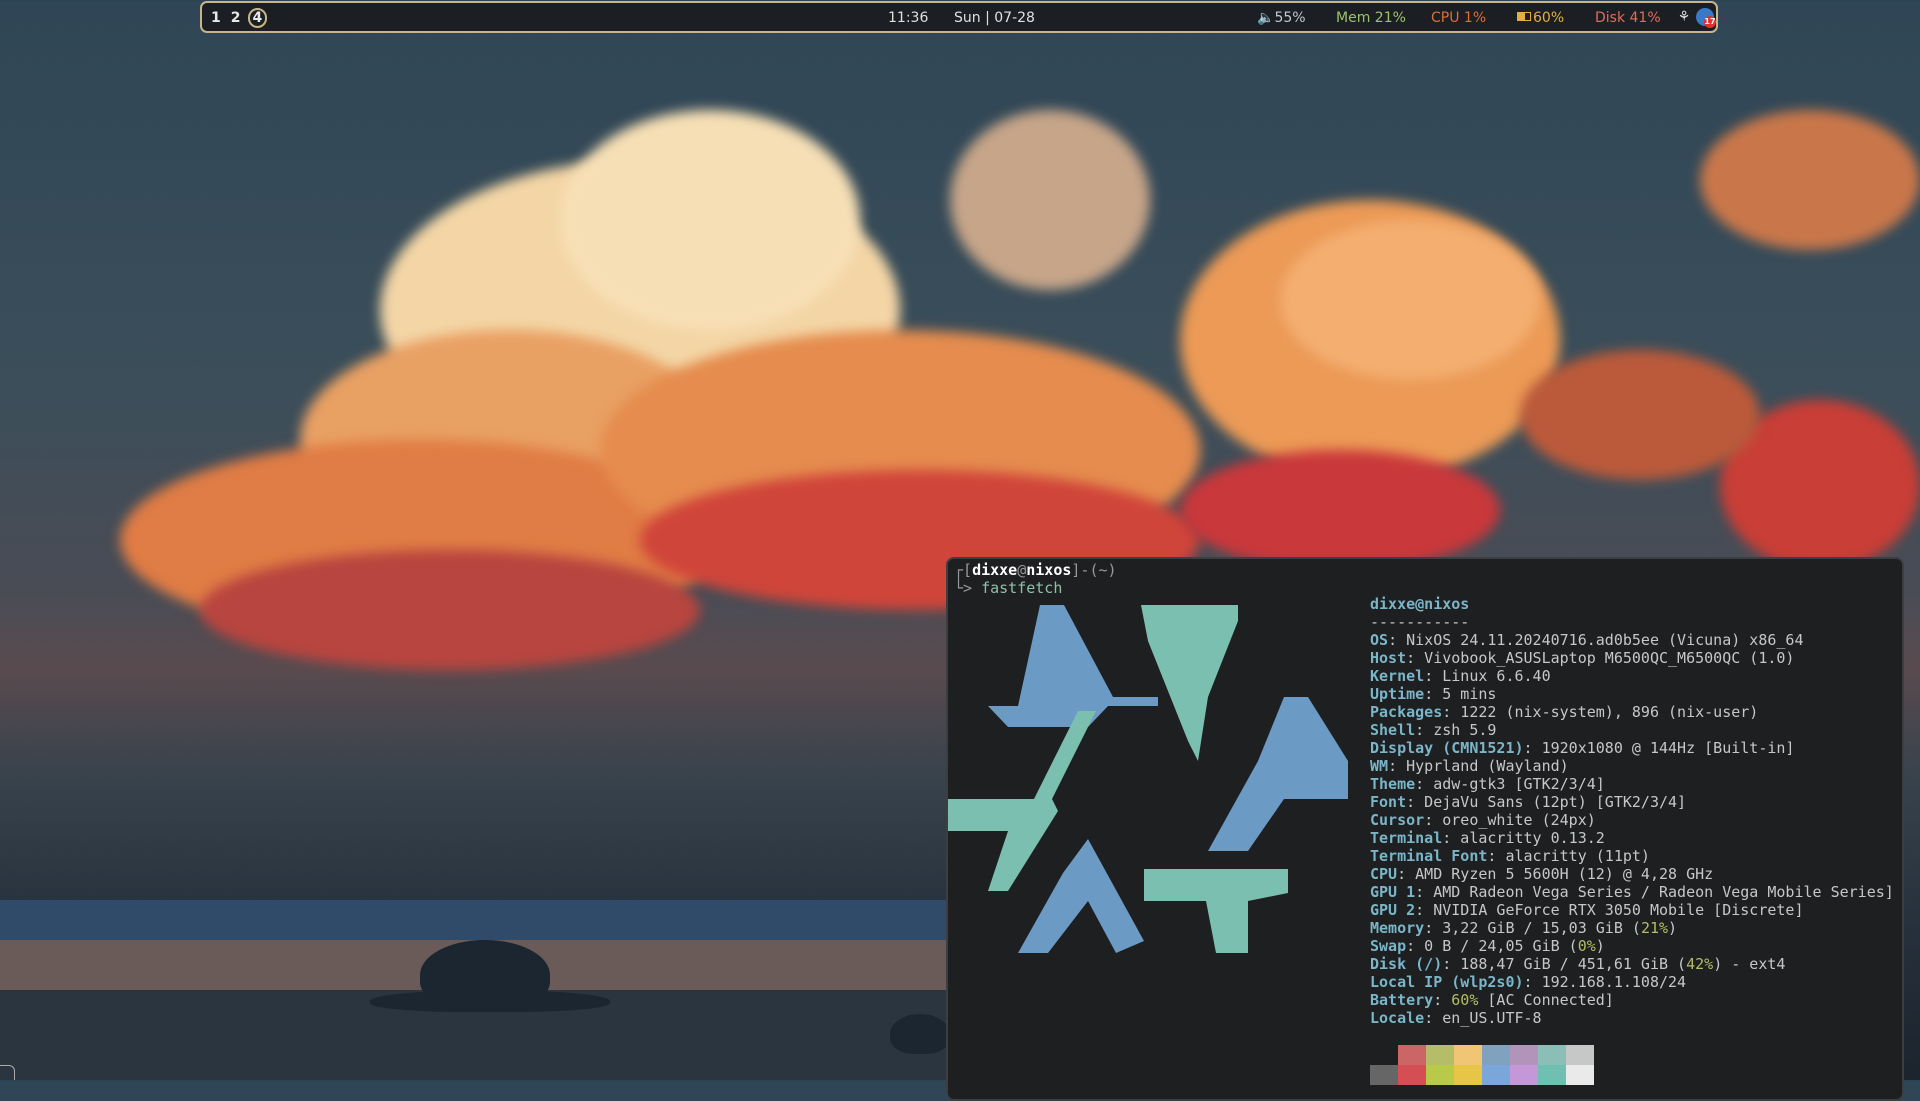  What do you see at coordinates (1406, 838) in the screenshot?
I see `fetch-key: Terminal` at bounding box center [1406, 838].